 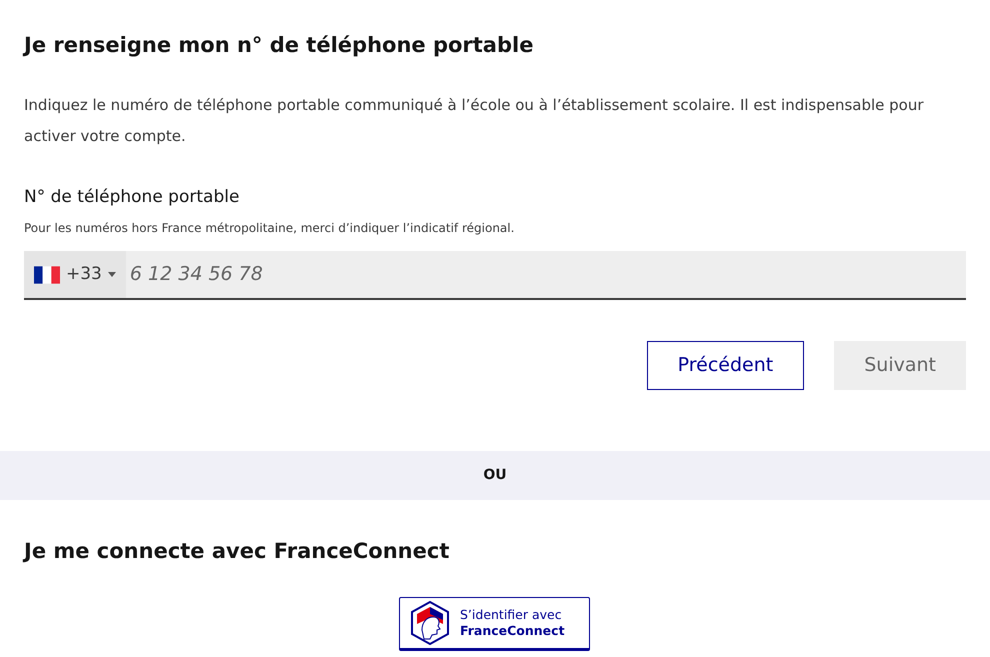 What do you see at coordinates (47, 275) in the screenshot?
I see `flag-icon` at bounding box center [47, 275].